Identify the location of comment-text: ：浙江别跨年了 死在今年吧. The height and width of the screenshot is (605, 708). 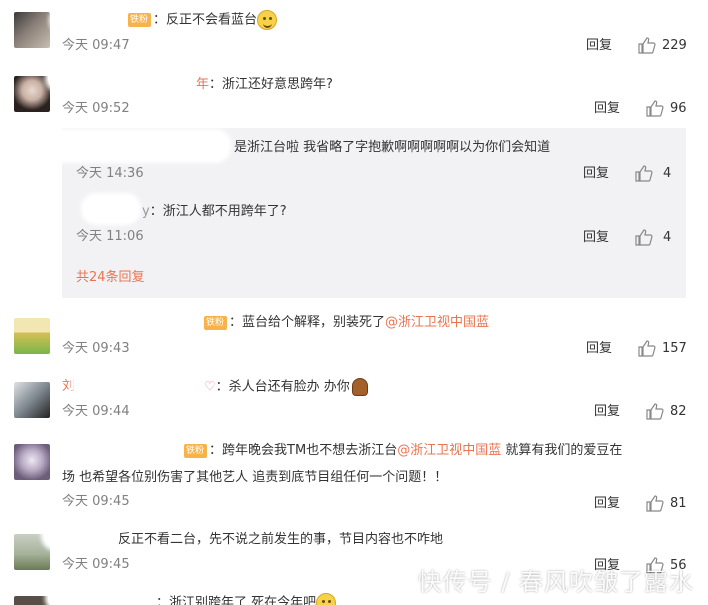
(246, 599).